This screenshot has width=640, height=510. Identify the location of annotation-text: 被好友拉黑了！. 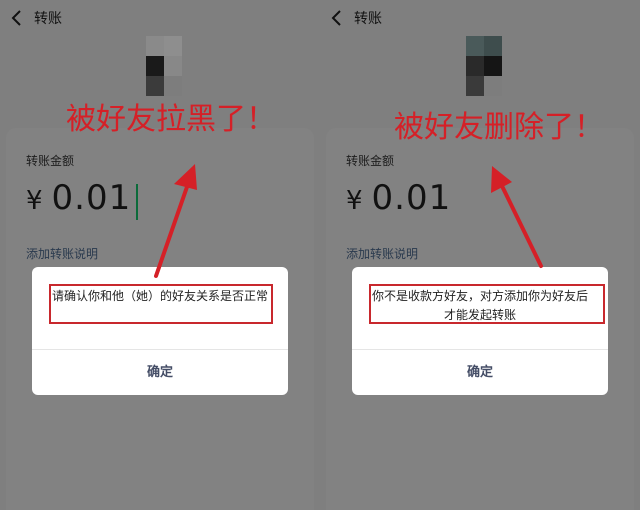
(171, 119).